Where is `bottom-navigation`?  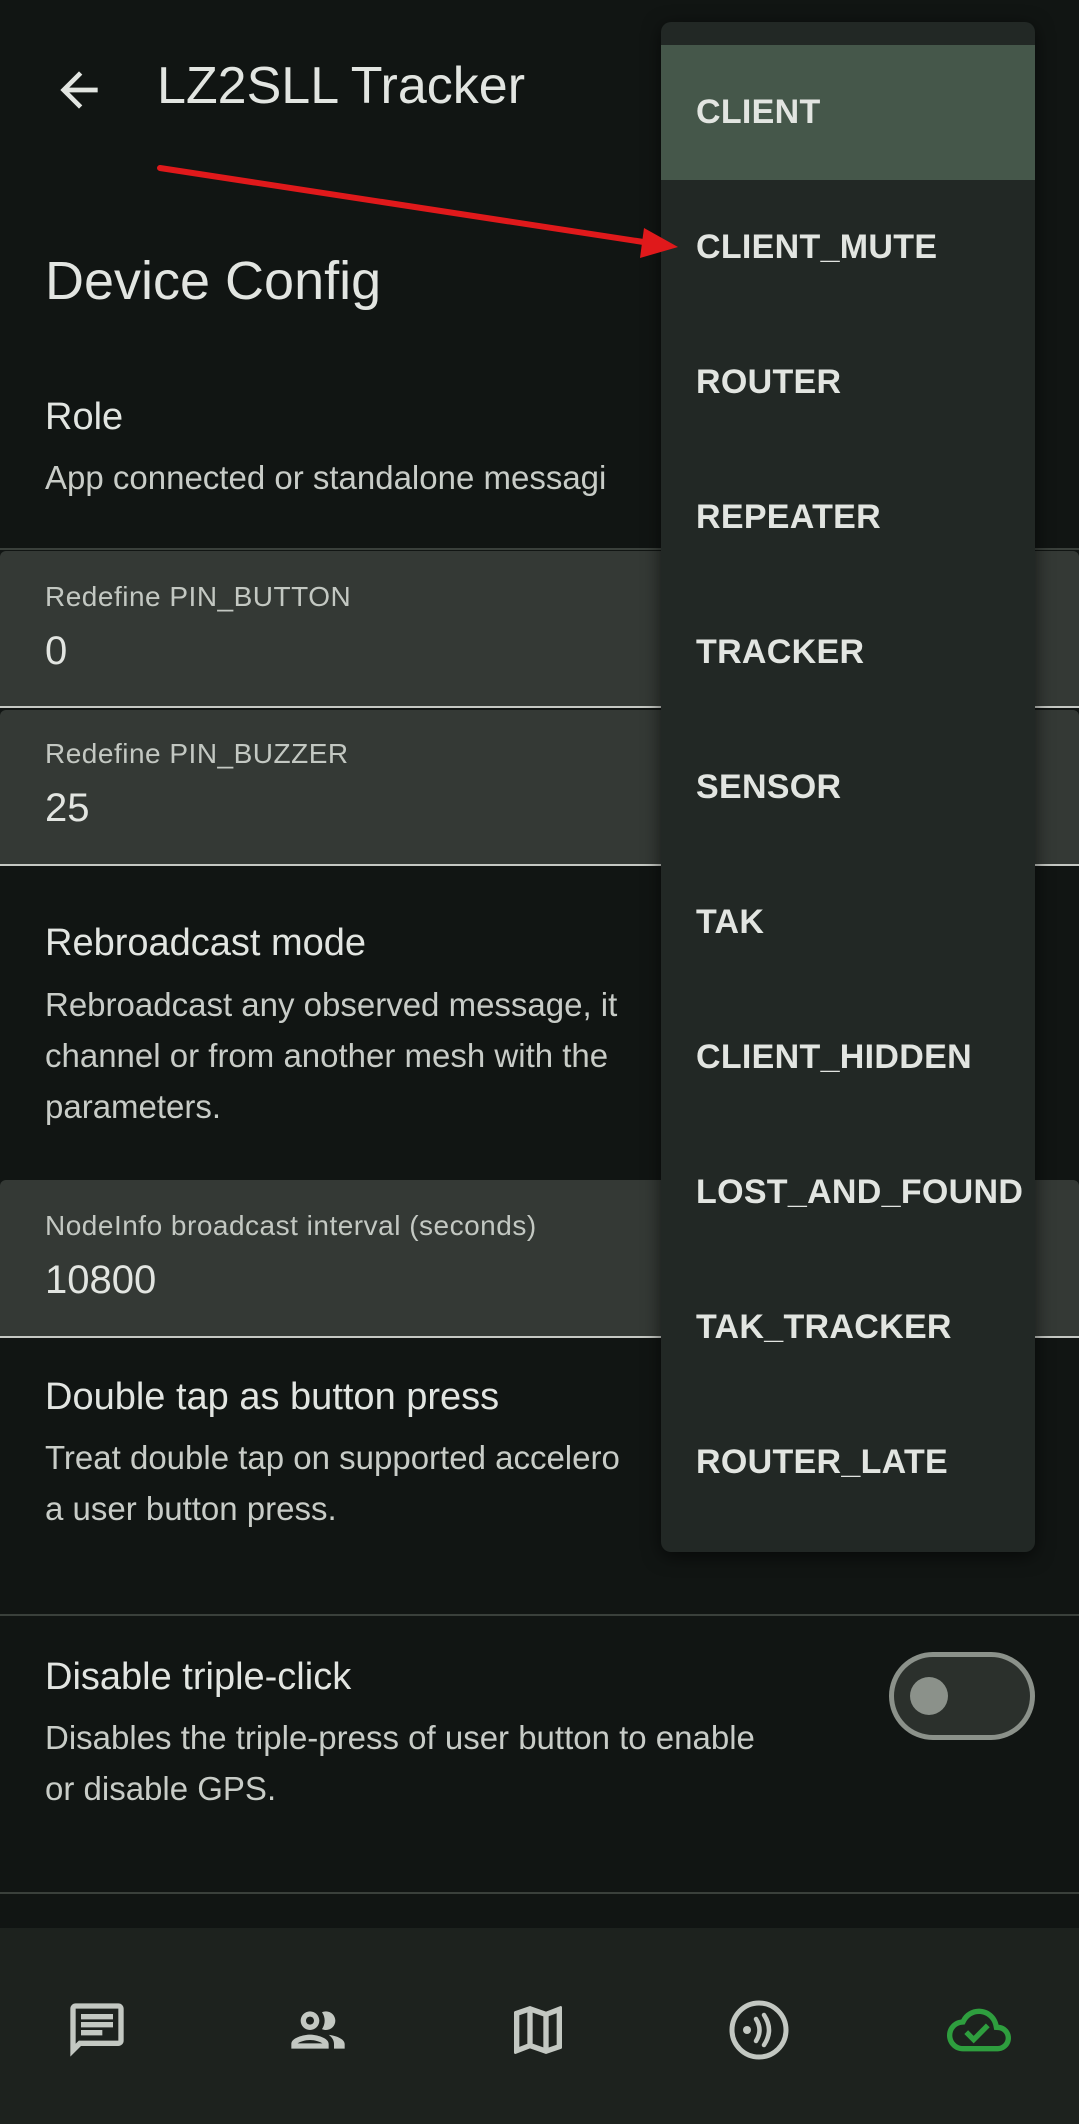
bottom-navigation is located at coordinates (539, 2026).